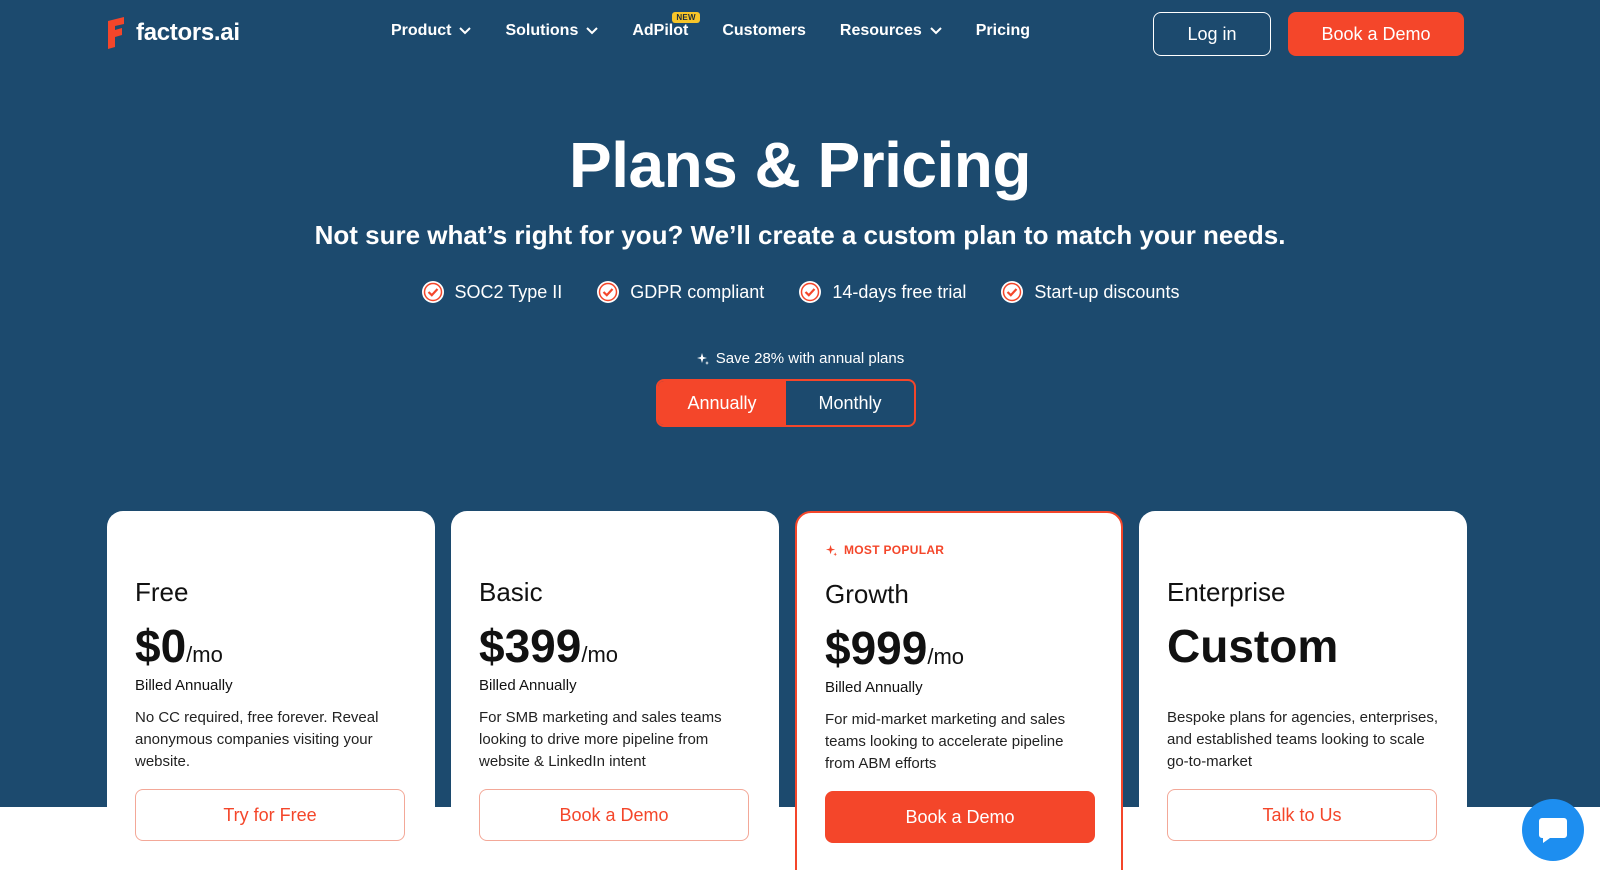 The height and width of the screenshot is (870, 1600). I want to click on logo-text: factors.ai, so click(188, 32).